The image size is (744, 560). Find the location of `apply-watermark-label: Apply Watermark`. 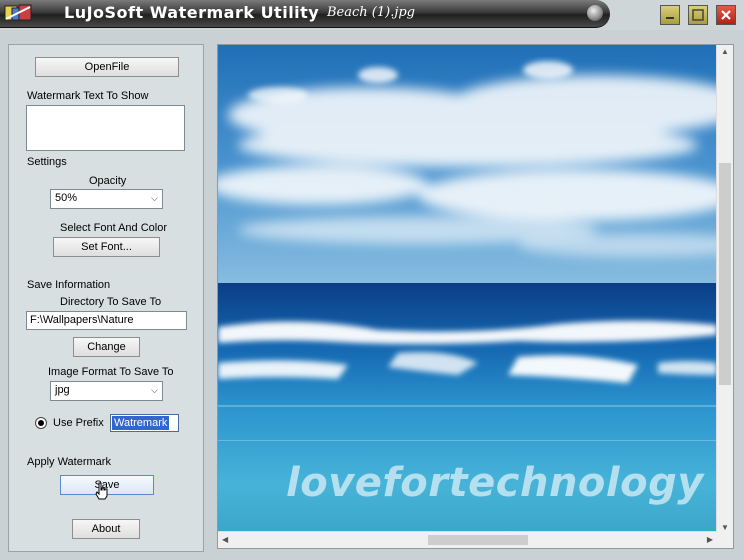

apply-watermark-label: Apply Watermark is located at coordinates (69, 462).